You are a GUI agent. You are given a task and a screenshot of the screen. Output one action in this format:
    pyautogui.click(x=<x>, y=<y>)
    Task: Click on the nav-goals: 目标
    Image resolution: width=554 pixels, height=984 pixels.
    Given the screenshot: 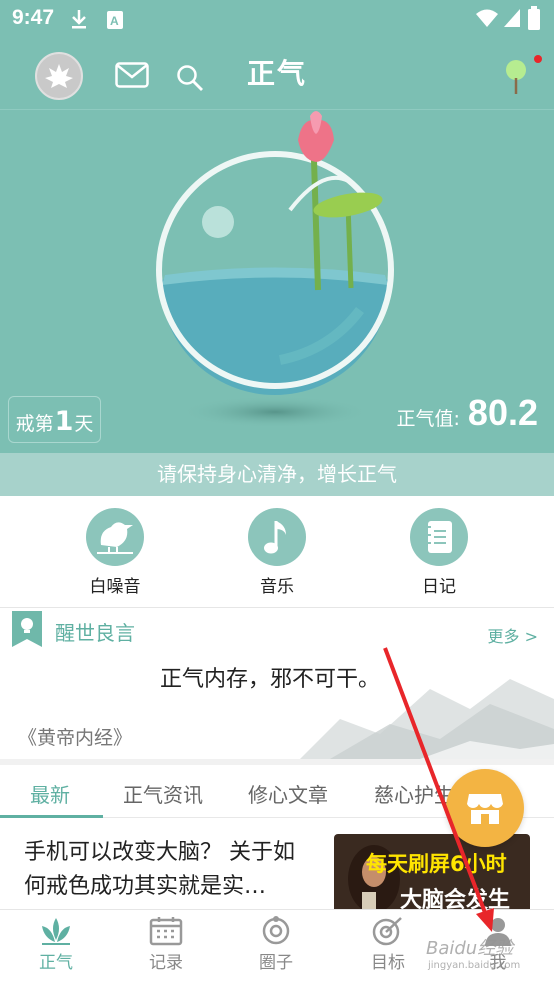 What is the action you would take?
    pyautogui.click(x=388, y=944)
    